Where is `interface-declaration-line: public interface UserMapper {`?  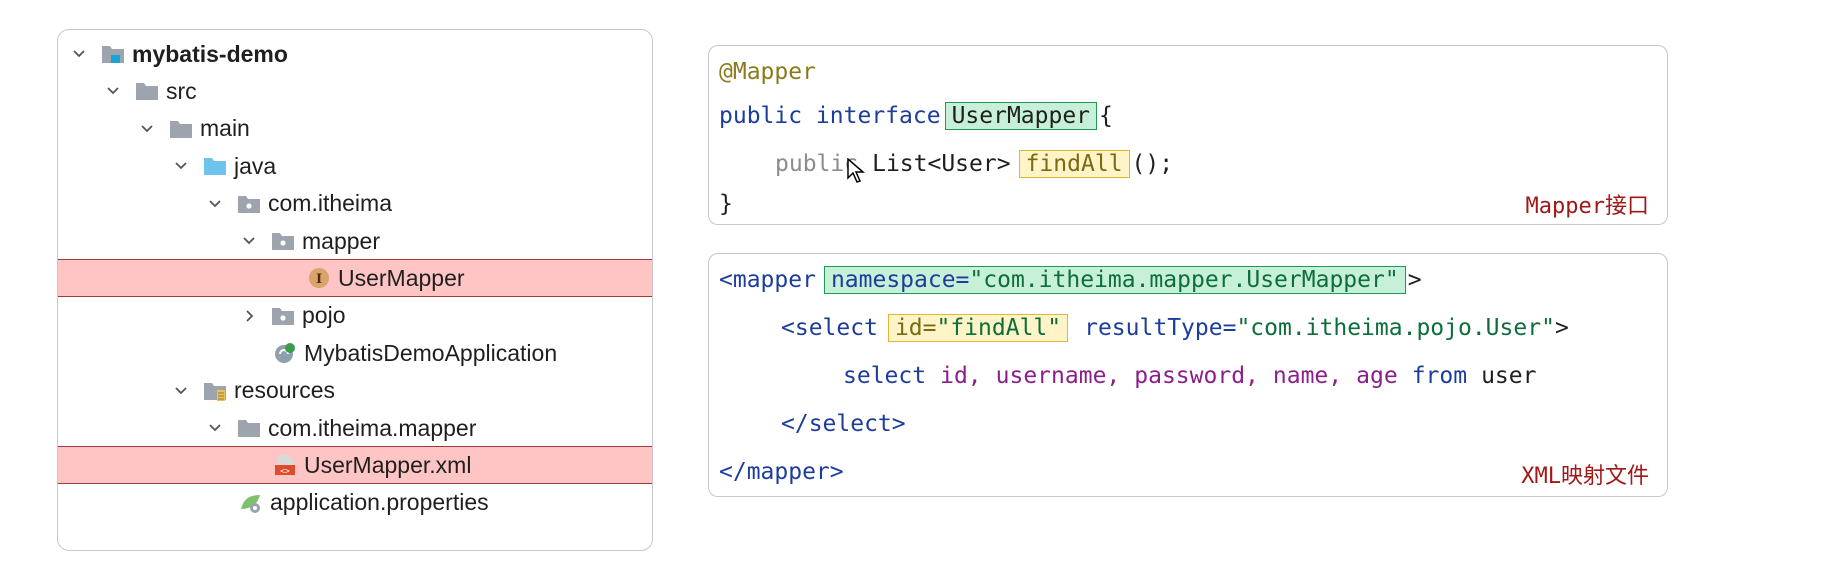
interface-declaration-line: public interface UserMapper { is located at coordinates (916, 116).